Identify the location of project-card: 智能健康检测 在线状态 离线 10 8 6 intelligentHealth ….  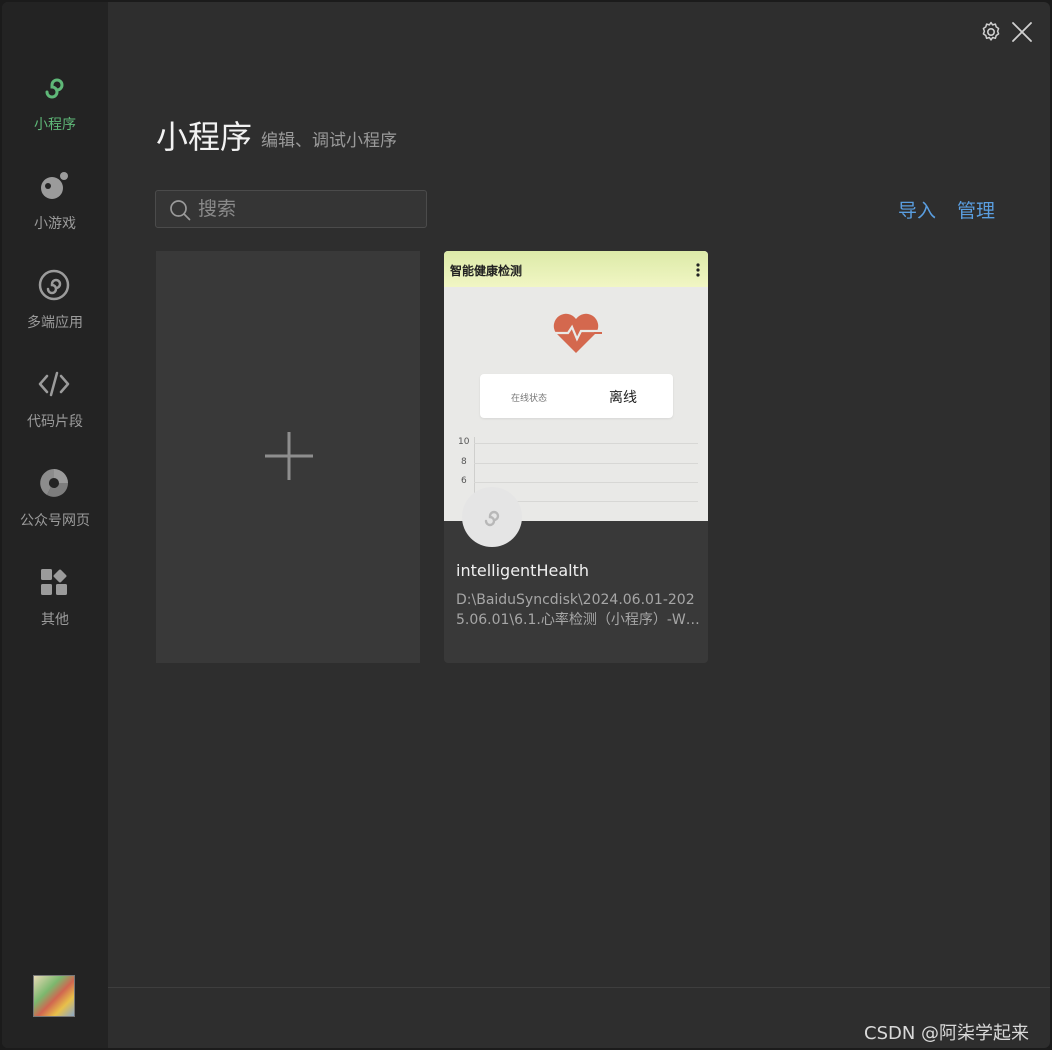
(576, 457).